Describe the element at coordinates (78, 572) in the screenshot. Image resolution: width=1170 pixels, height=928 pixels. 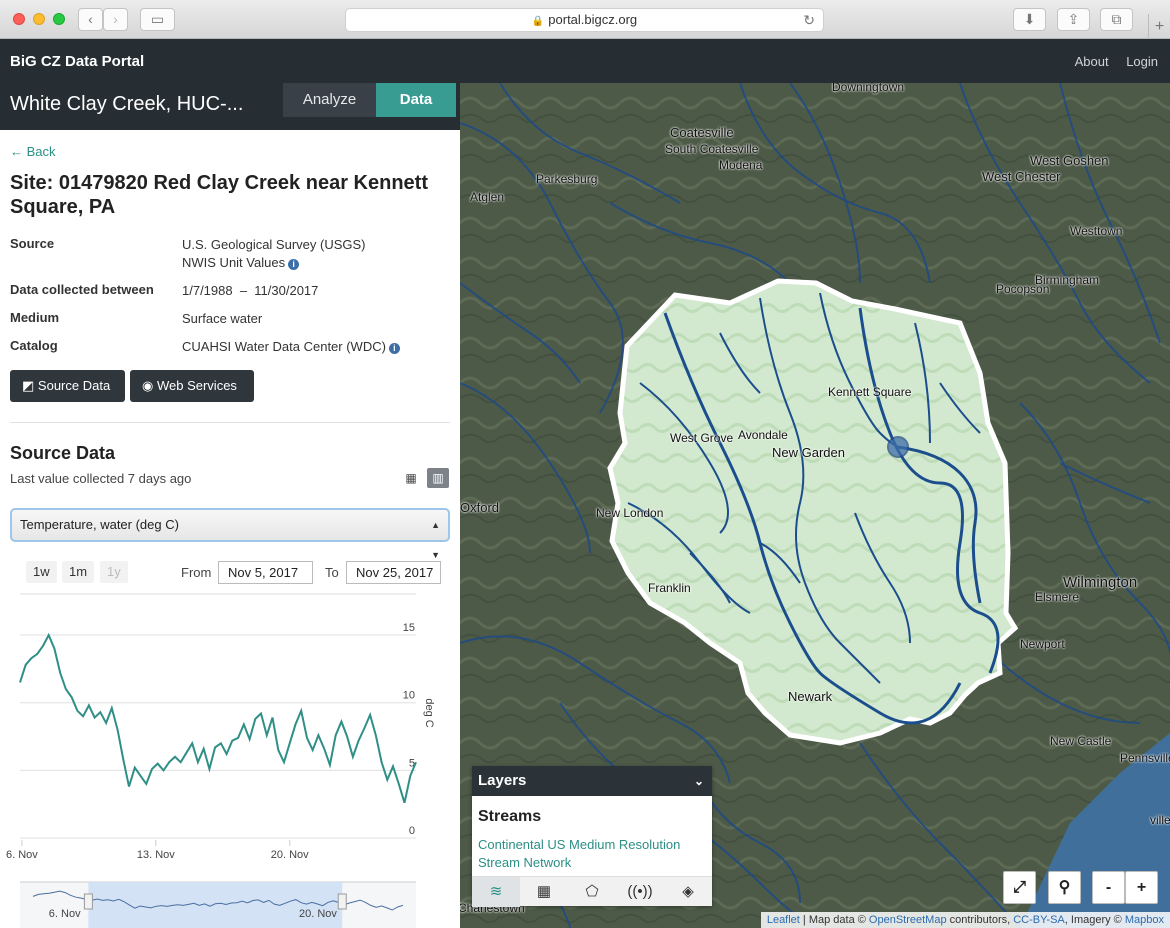
I see `range-1m-button: 1m` at that location.